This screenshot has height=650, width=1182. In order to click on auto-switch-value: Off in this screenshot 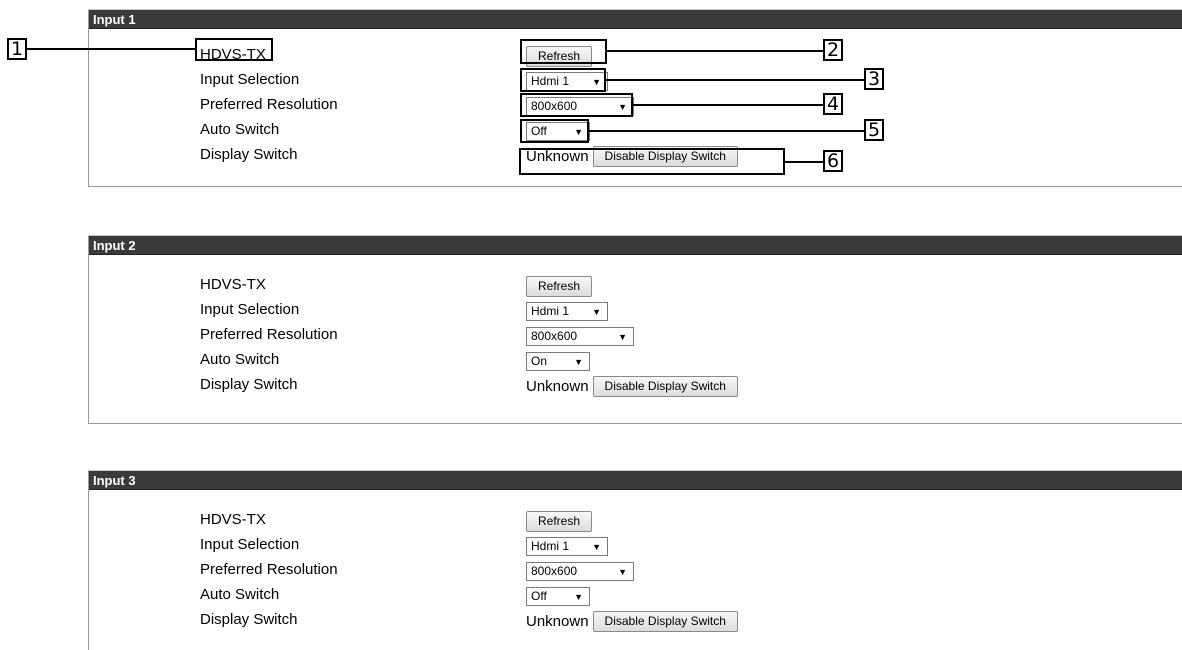, I will do `click(539, 596)`.